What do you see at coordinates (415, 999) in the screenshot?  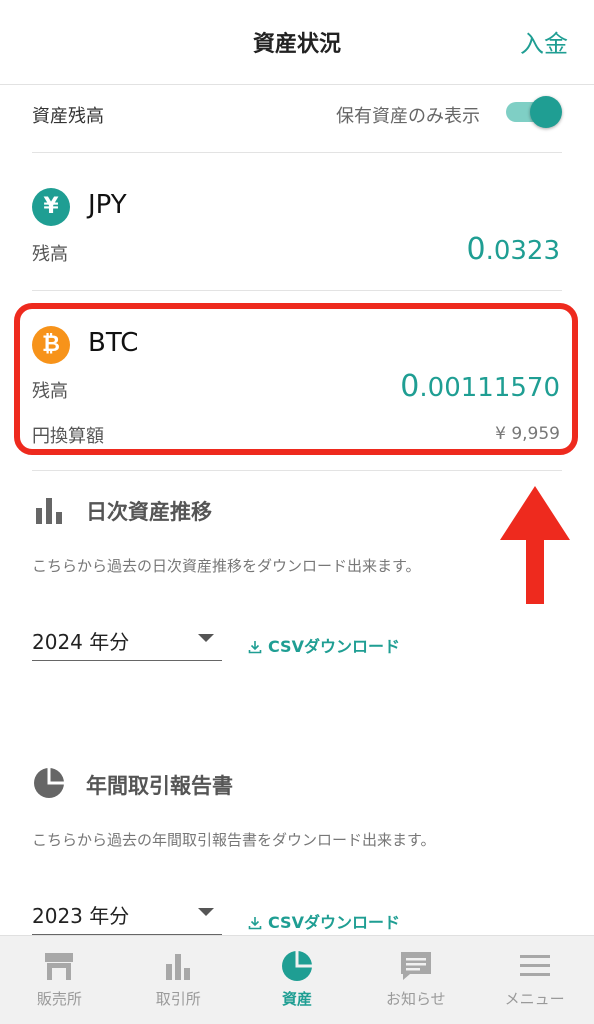 I see `nav-label-notices: お知らせ` at bounding box center [415, 999].